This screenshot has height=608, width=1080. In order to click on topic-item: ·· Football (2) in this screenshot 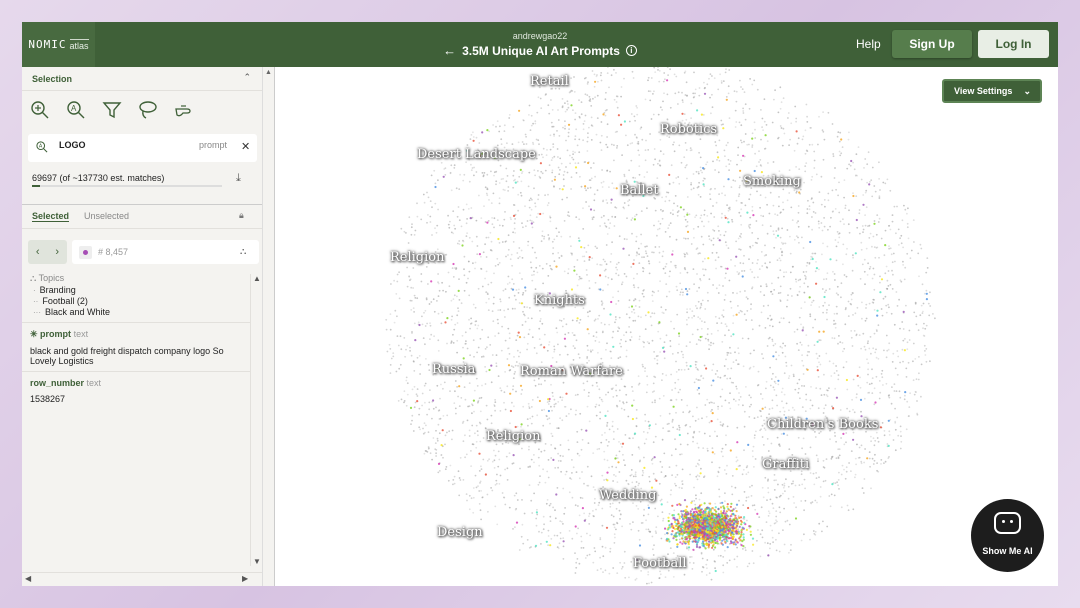, I will do `click(141, 301)`.